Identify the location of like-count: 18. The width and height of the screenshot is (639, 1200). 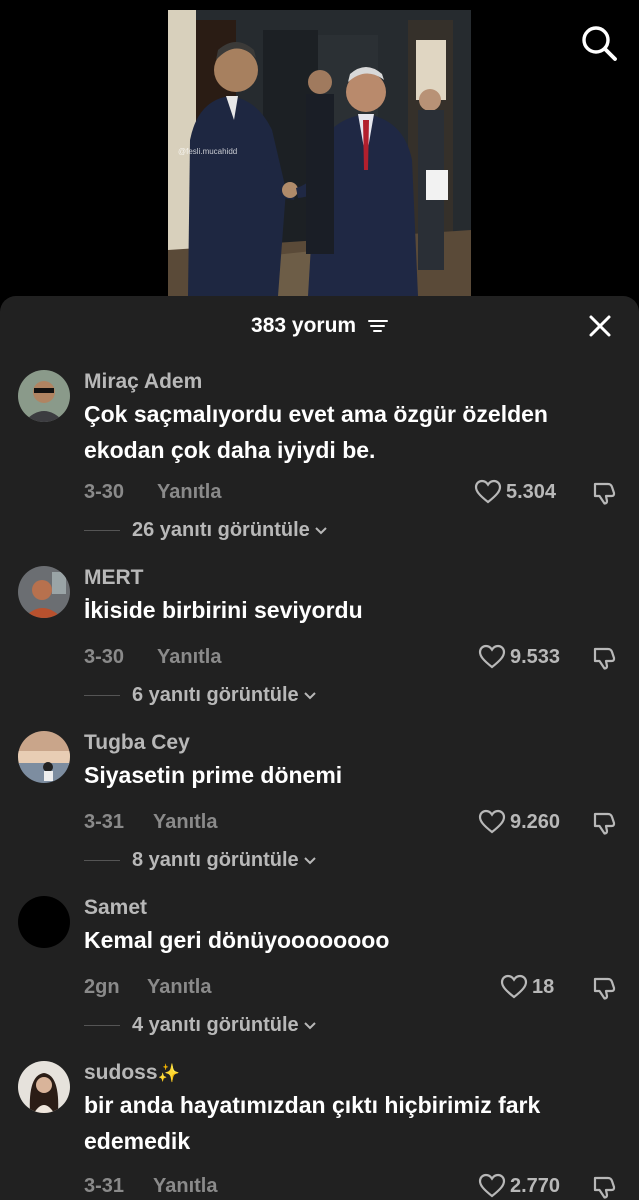
(543, 986).